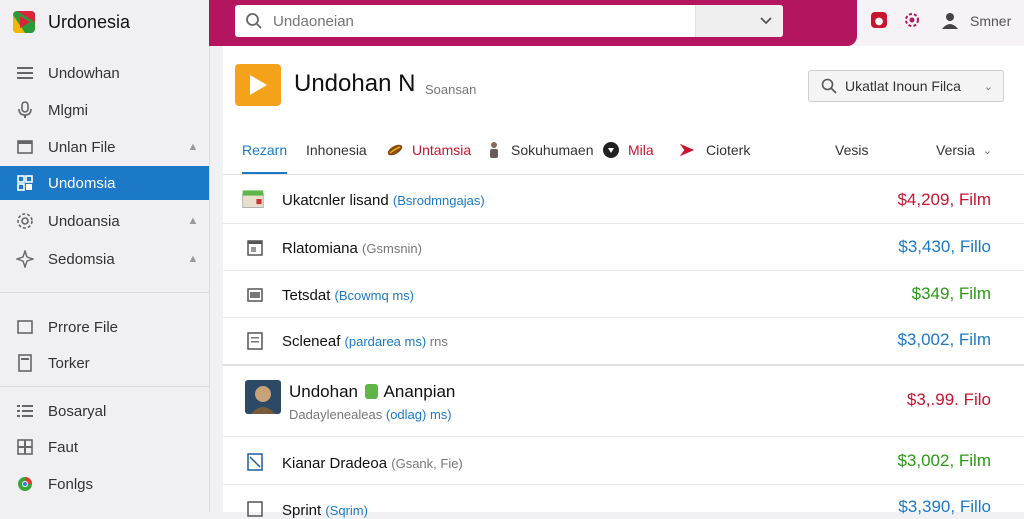 This screenshot has width=1024, height=519. What do you see at coordinates (539, 150) in the screenshot?
I see `tab-sokuhumaen: Sokuhumaen` at bounding box center [539, 150].